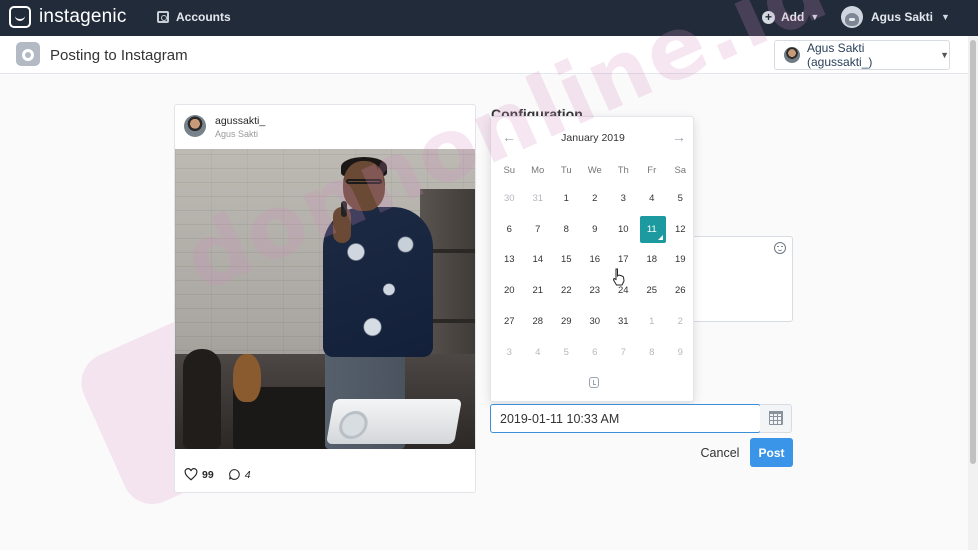 The image size is (978, 550). I want to click on datepicker-day: 25, so click(652, 290).